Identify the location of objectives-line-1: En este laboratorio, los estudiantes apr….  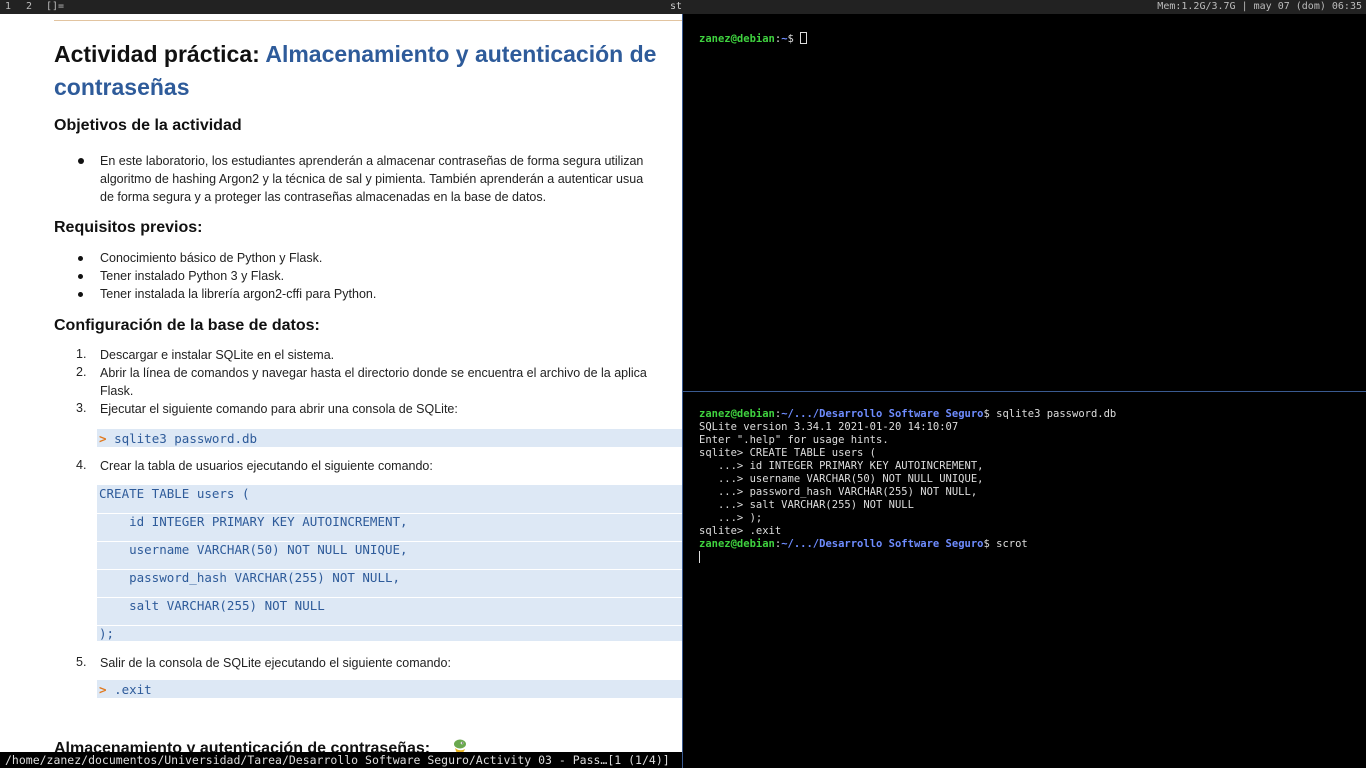
(372, 161).